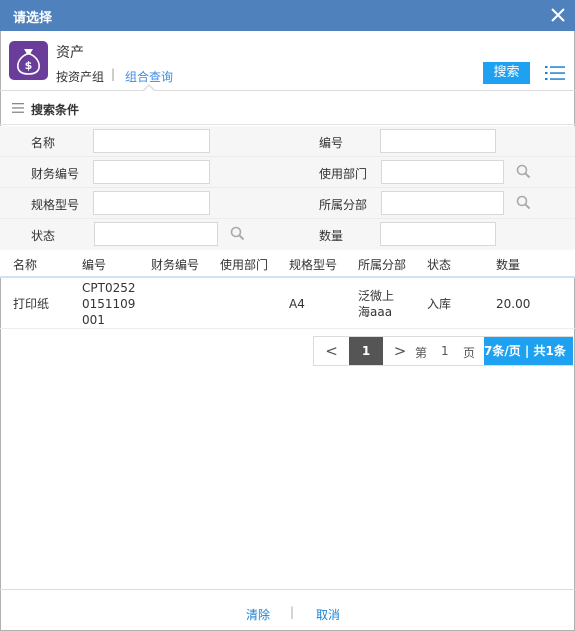  Describe the element at coordinates (439, 304) in the screenshot. I see `cell-status: 入库` at that location.